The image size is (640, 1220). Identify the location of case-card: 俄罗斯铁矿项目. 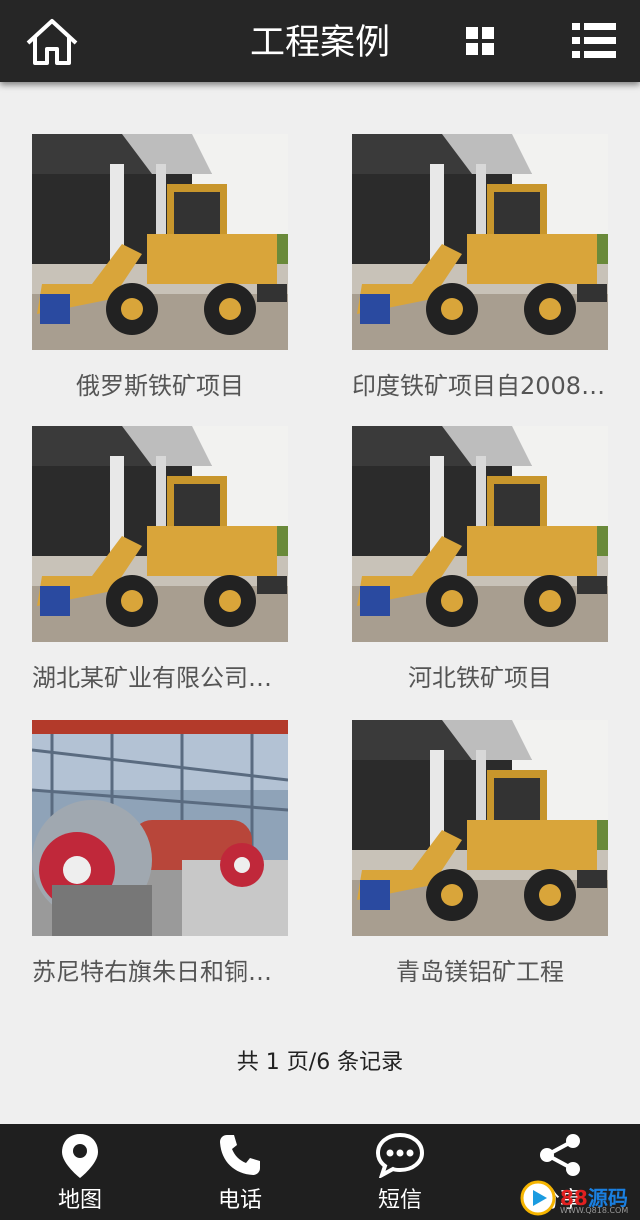
(160, 269).